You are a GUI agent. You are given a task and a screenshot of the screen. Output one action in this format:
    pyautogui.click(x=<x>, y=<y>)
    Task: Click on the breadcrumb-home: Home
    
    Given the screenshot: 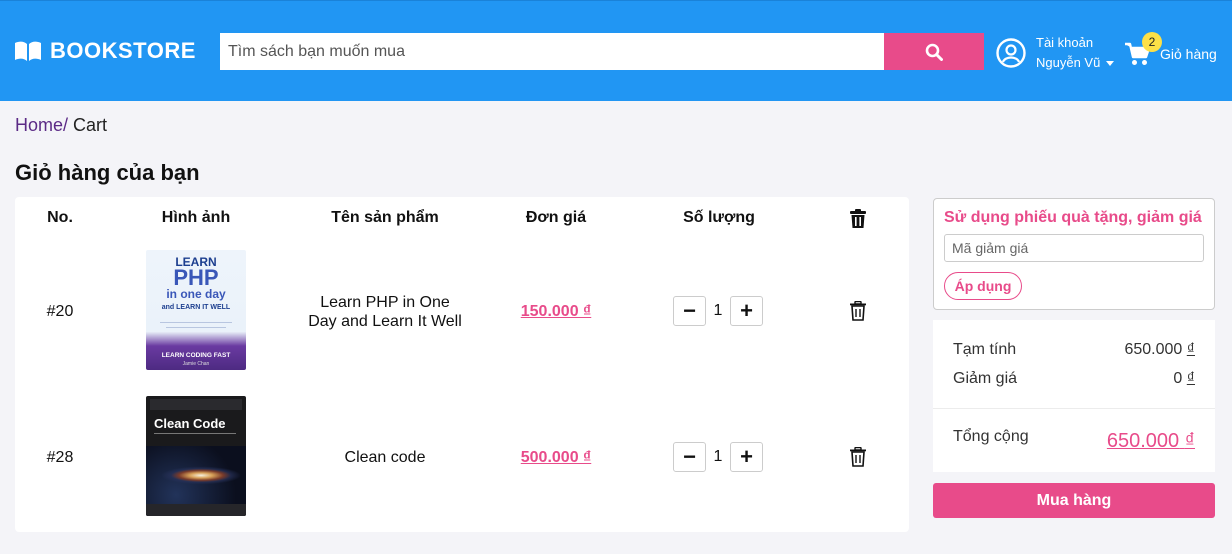 What is the action you would take?
    pyautogui.click(x=39, y=125)
    